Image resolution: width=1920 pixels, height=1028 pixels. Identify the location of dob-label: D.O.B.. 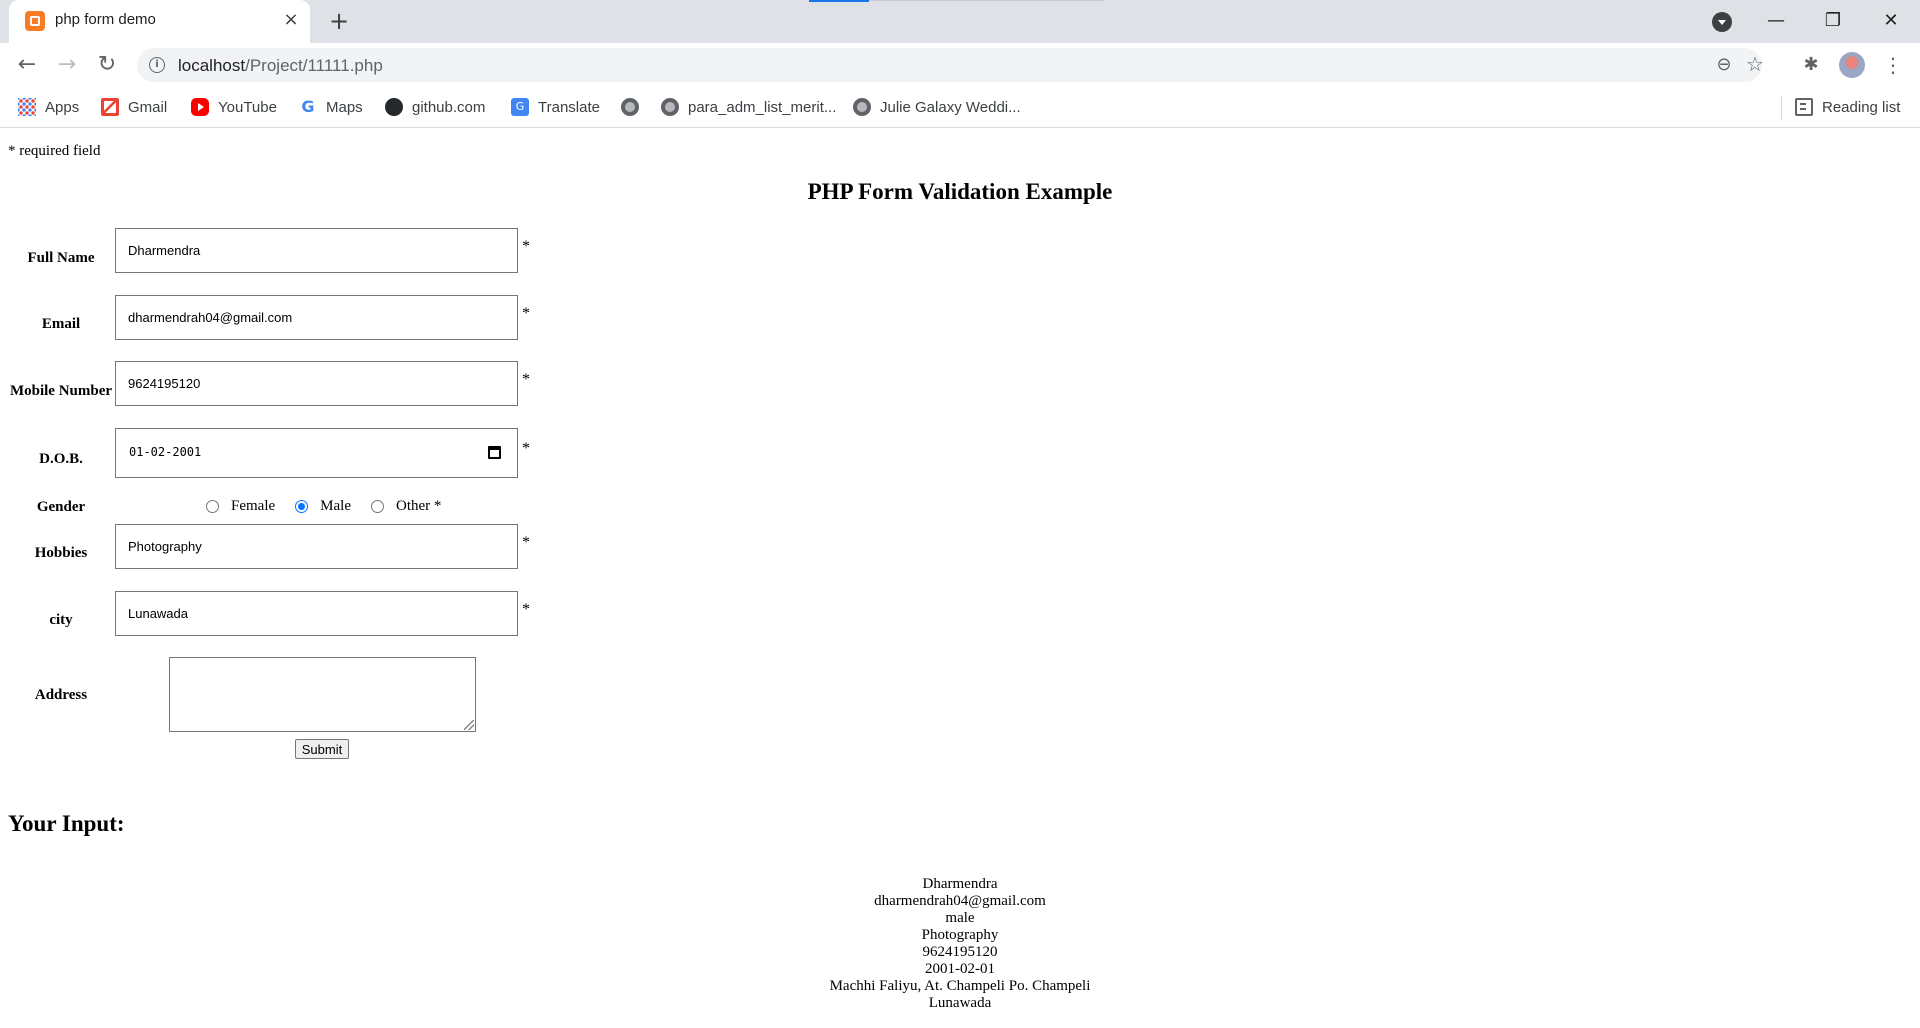
(61, 459).